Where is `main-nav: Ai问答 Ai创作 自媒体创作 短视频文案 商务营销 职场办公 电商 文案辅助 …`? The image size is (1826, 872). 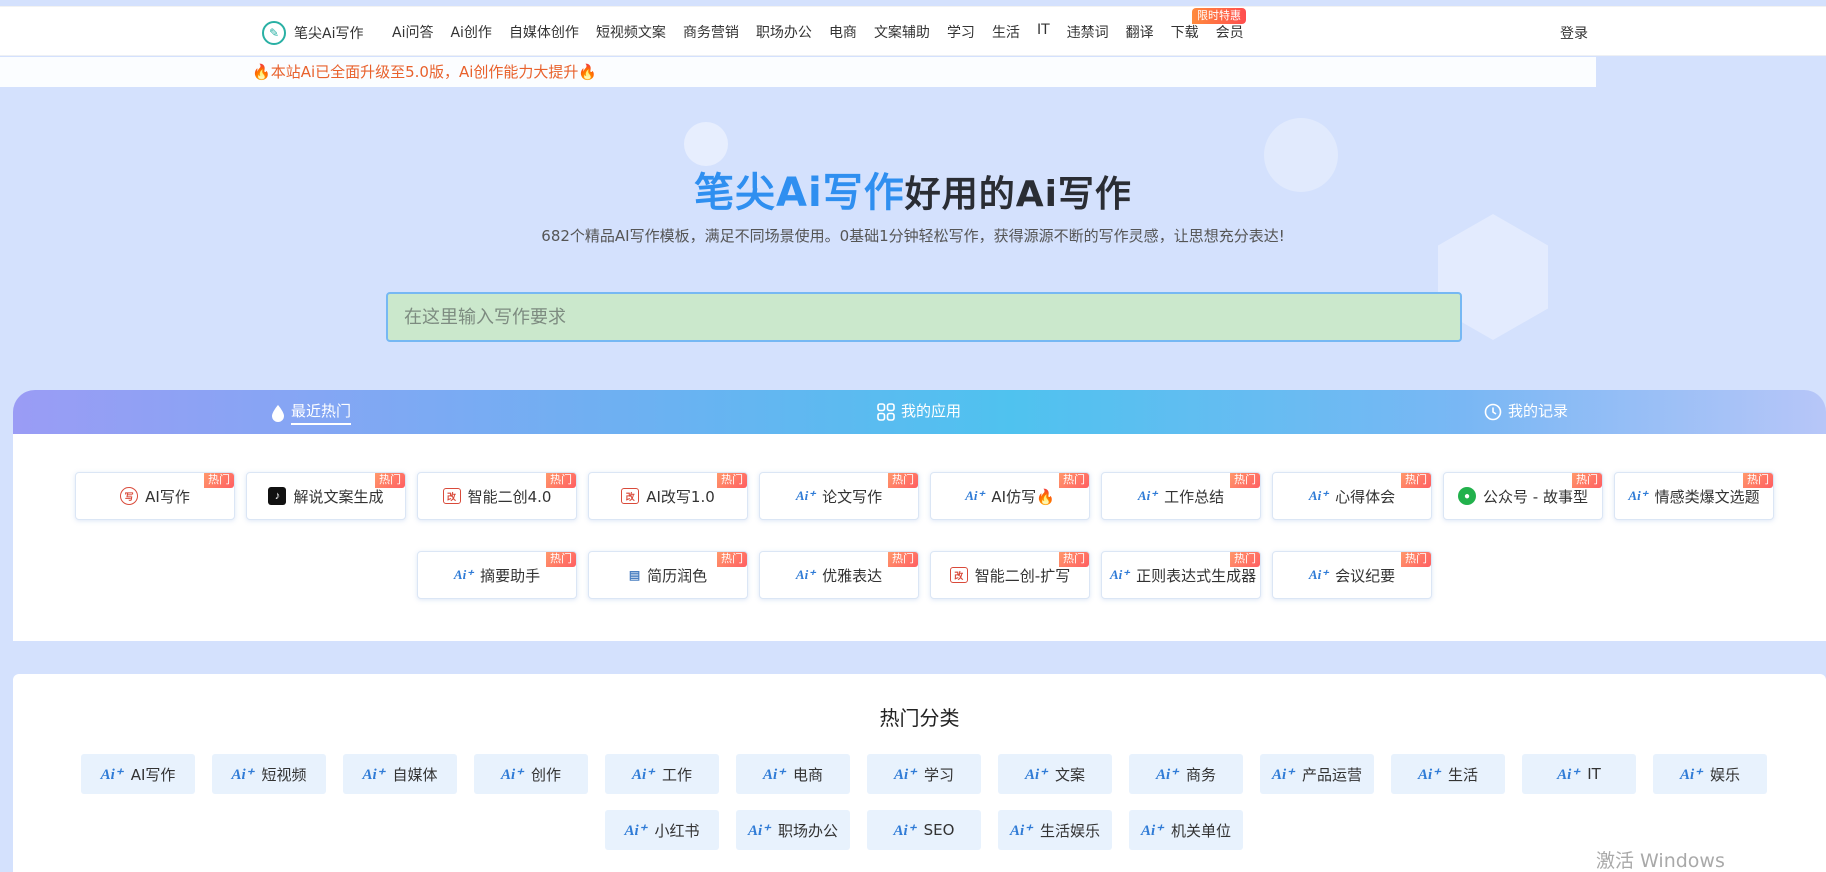
main-nav: Ai问答 Ai创作 自媒体创作 短视频文案 商务营销 职场办公 电商 文案辅助 … is located at coordinates (818, 32).